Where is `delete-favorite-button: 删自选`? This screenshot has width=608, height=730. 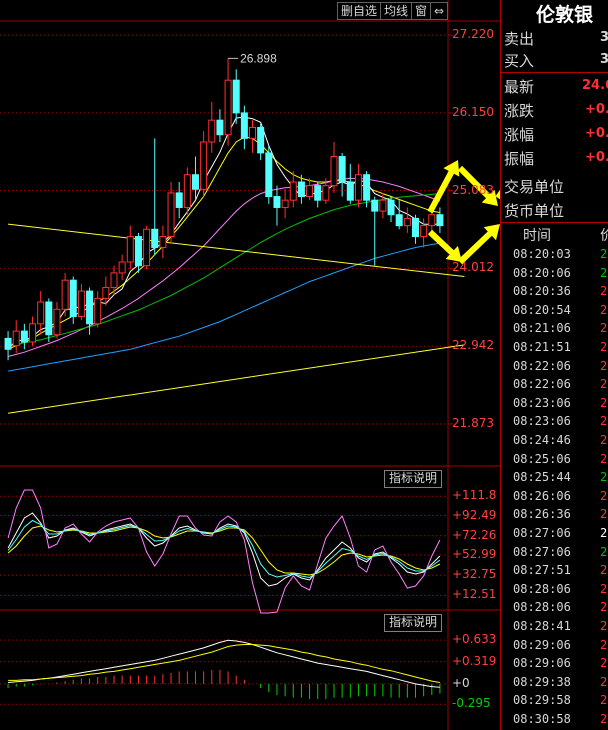 delete-favorite-button: 删自选 is located at coordinates (359, 11).